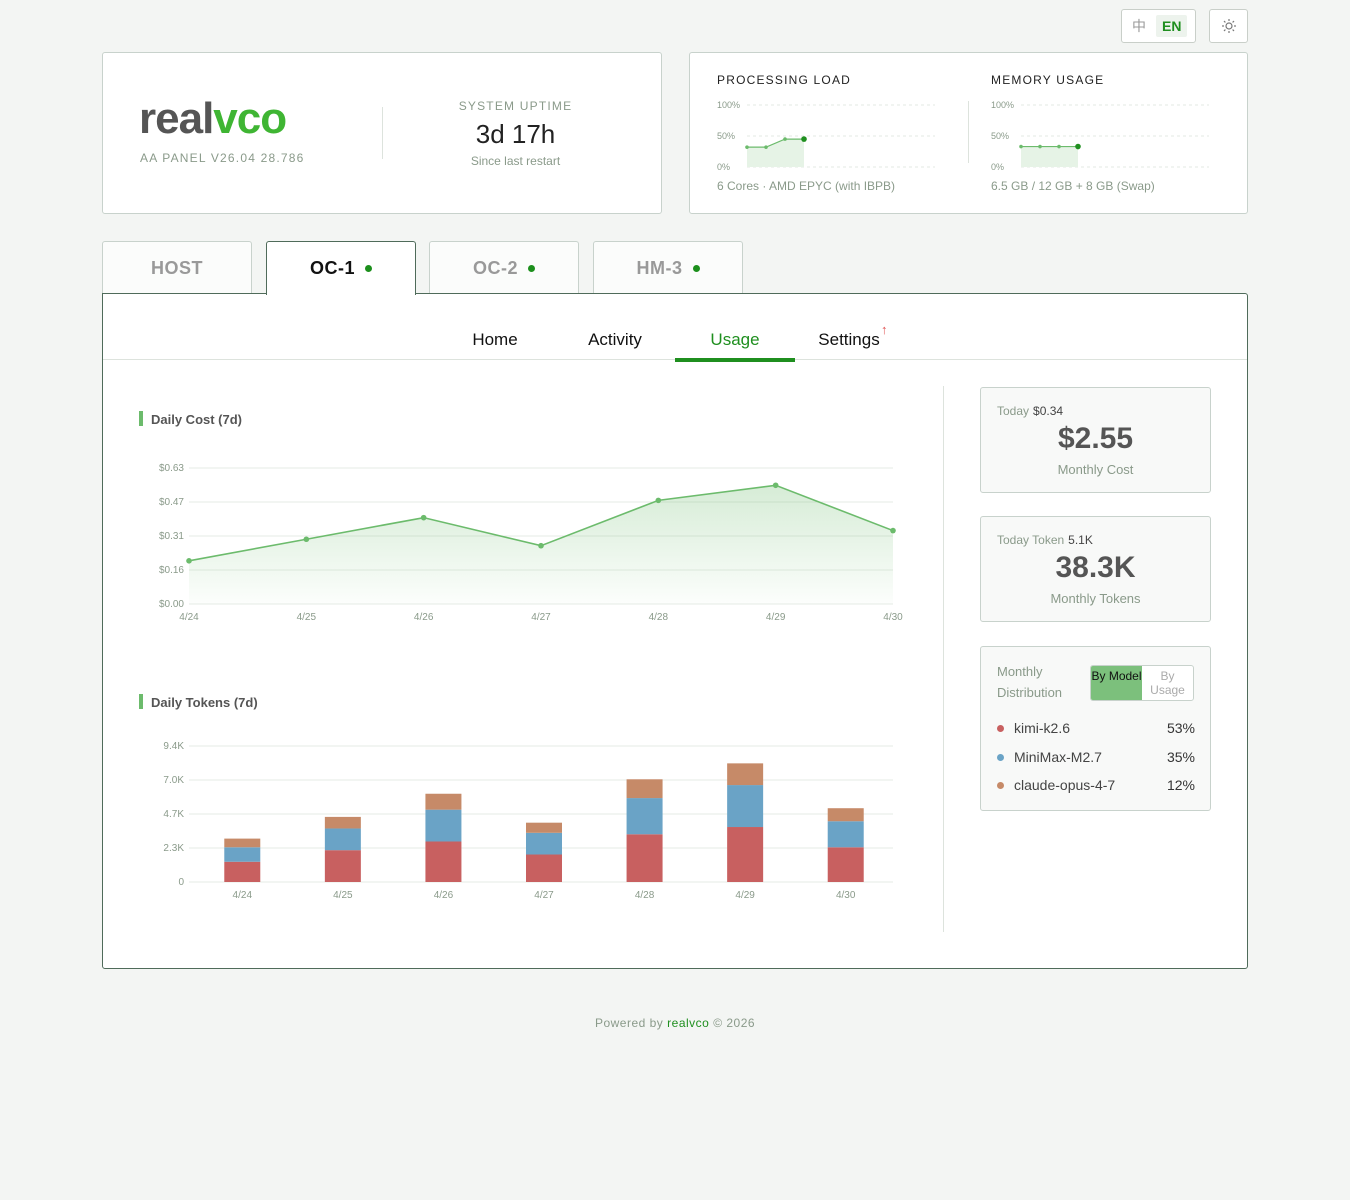 The image size is (1350, 1200). Describe the element at coordinates (1045, 540) in the screenshot. I see `today-token: Today Token 5.1K` at that location.